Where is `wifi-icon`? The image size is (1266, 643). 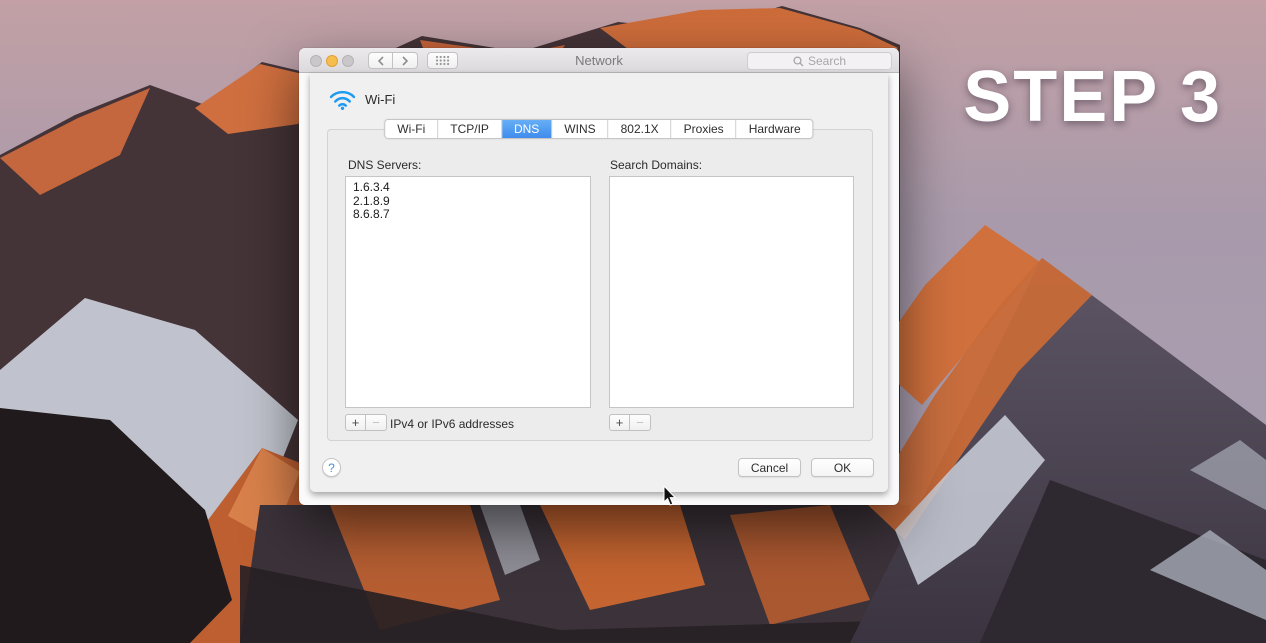 wifi-icon is located at coordinates (342, 100).